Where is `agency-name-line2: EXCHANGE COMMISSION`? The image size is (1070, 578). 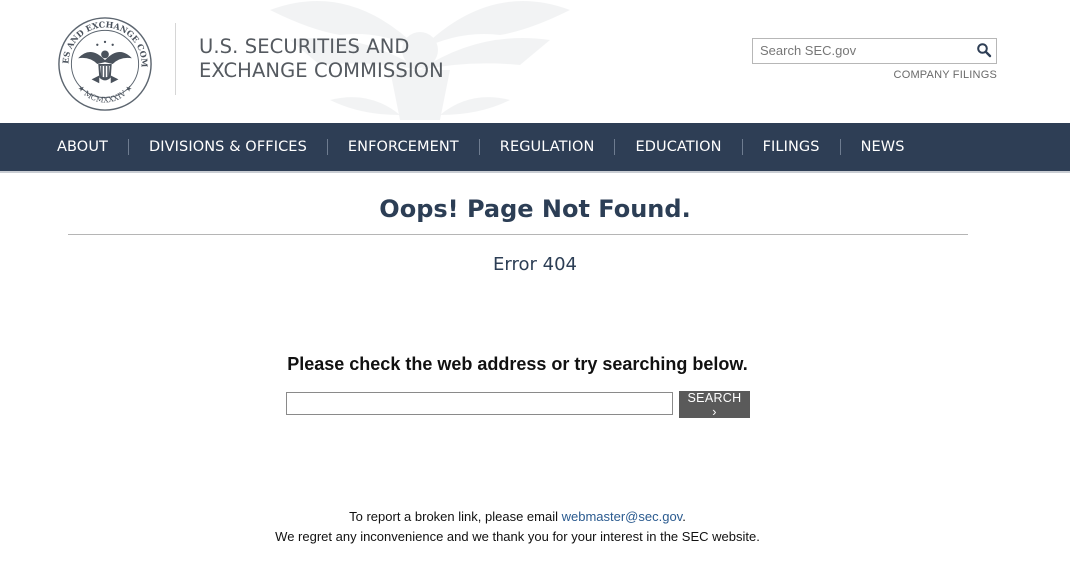 agency-name-line2: EXCHANGE COMMISSION is located at coordinates (321, 70).